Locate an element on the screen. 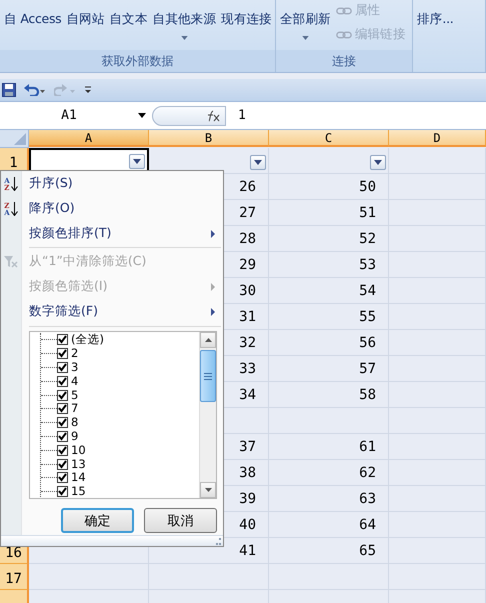  table-cell: 63 is located at coordinates (329, 499).